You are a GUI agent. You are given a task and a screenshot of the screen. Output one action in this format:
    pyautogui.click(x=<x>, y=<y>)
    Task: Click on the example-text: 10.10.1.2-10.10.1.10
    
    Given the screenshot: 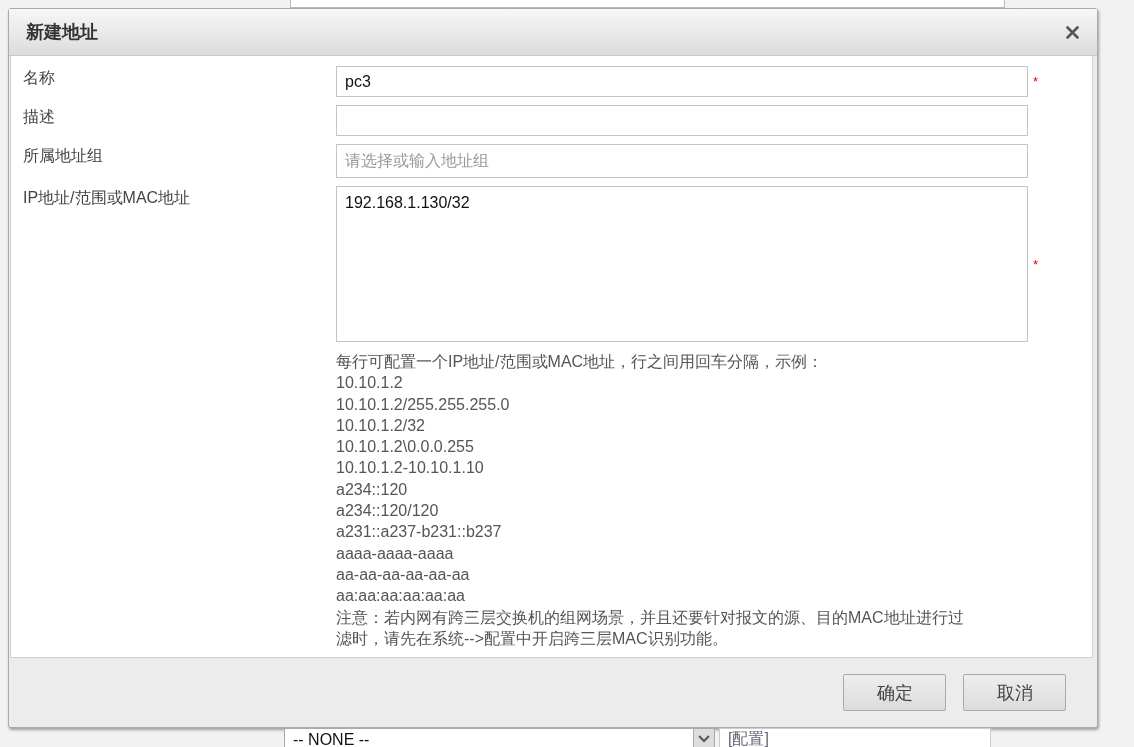 What is the action you would take?
    pyautogui.click(x=410, y=468)
    